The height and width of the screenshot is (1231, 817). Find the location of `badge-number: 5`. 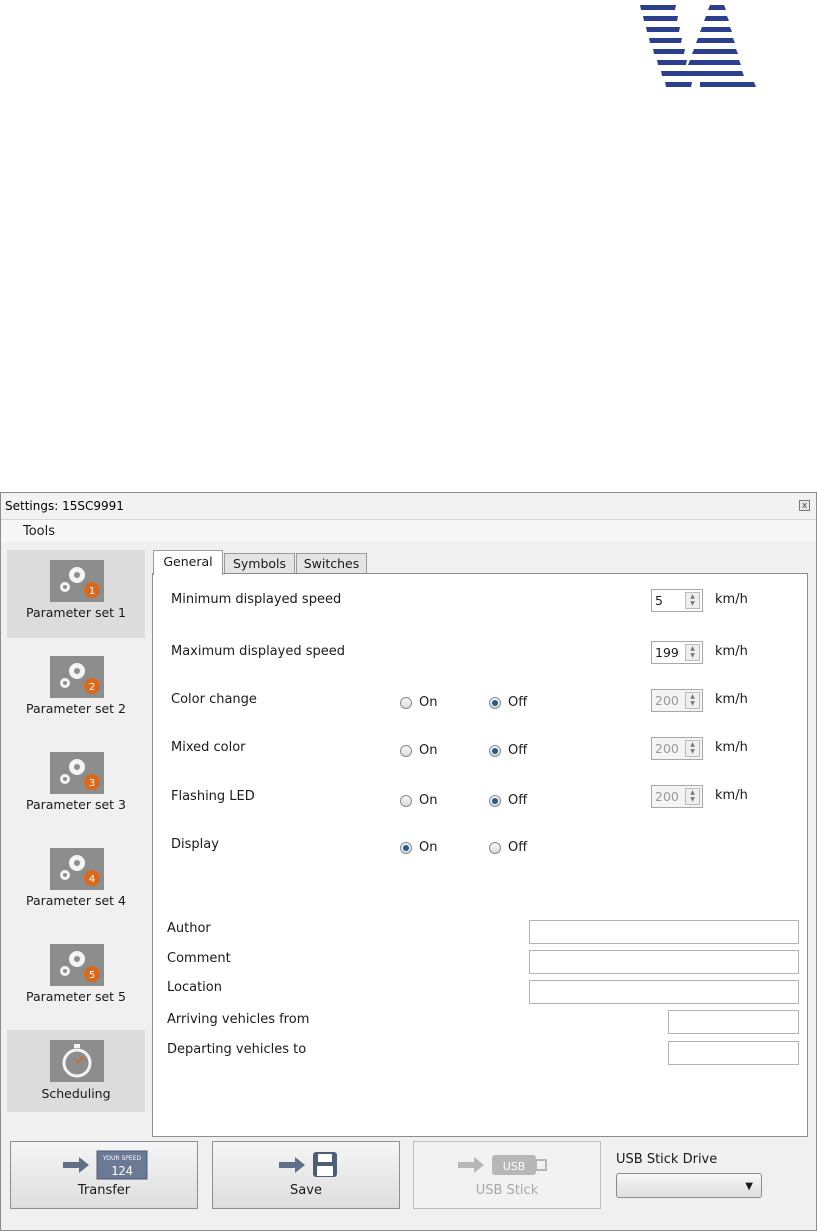

badge-number: 5 is located at coordinates (92, 975).